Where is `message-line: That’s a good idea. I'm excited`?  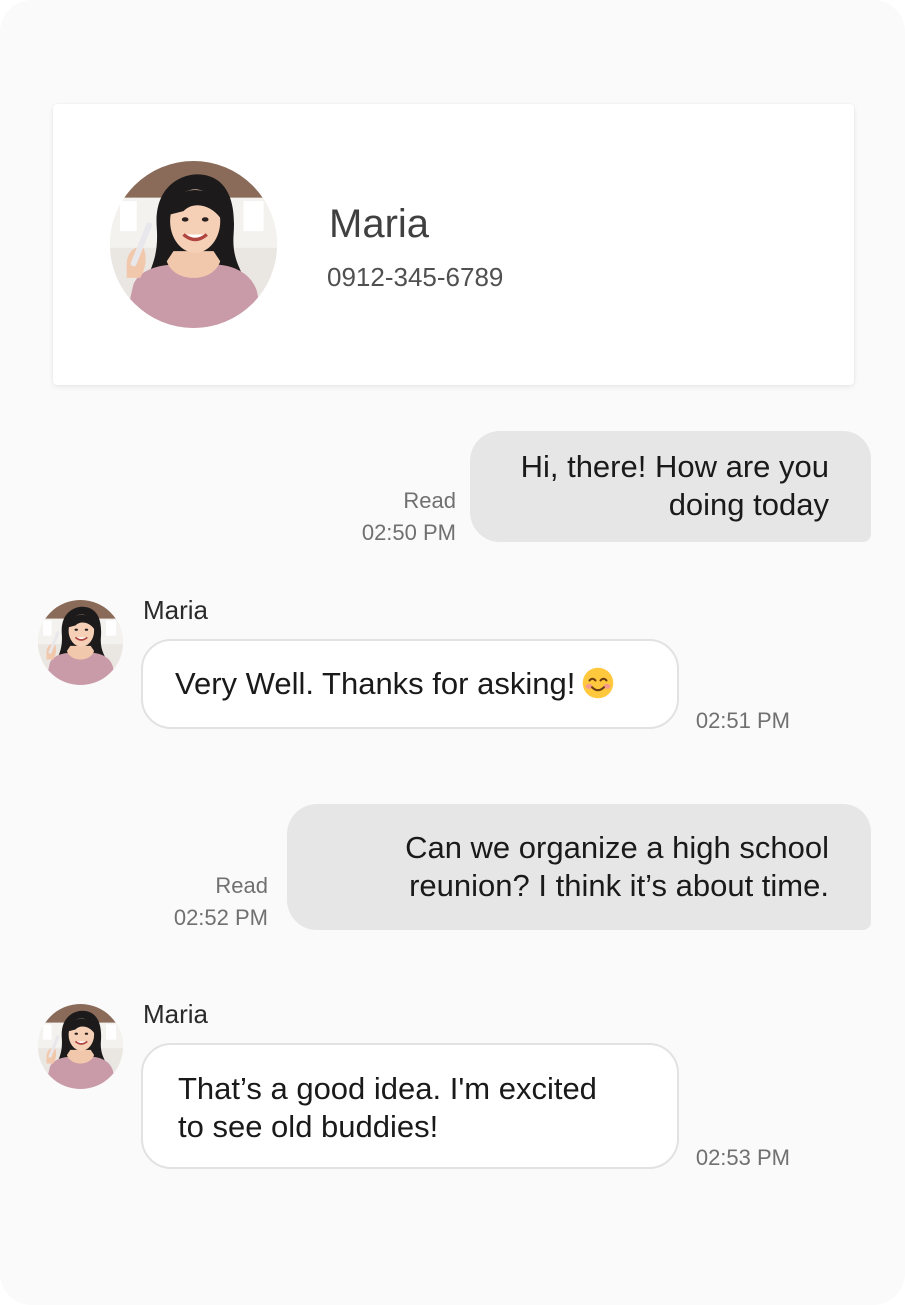 message-line: That’s a good idea. I'm excited is located at coordinates (387, 1088).